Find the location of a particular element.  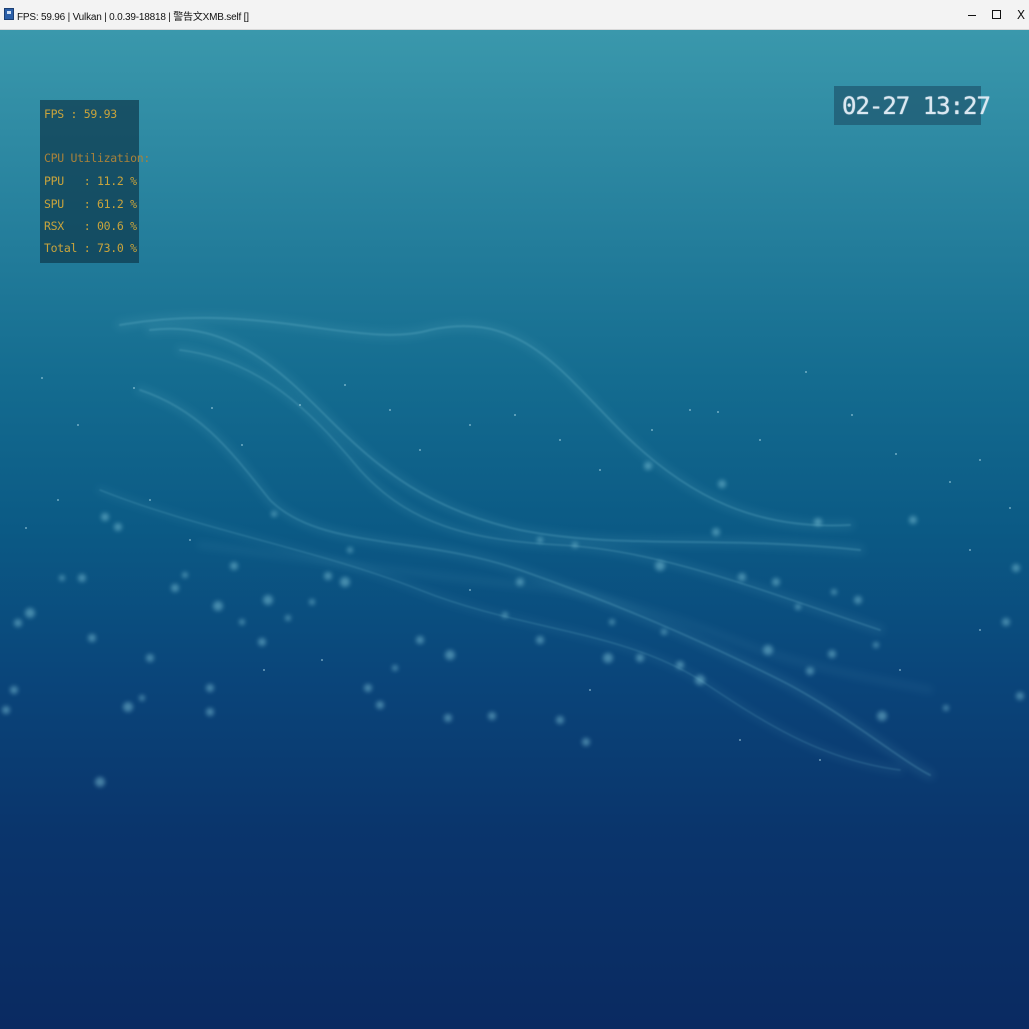

total-readout: Total : 73.0 % is located at coordinates (90, 248).